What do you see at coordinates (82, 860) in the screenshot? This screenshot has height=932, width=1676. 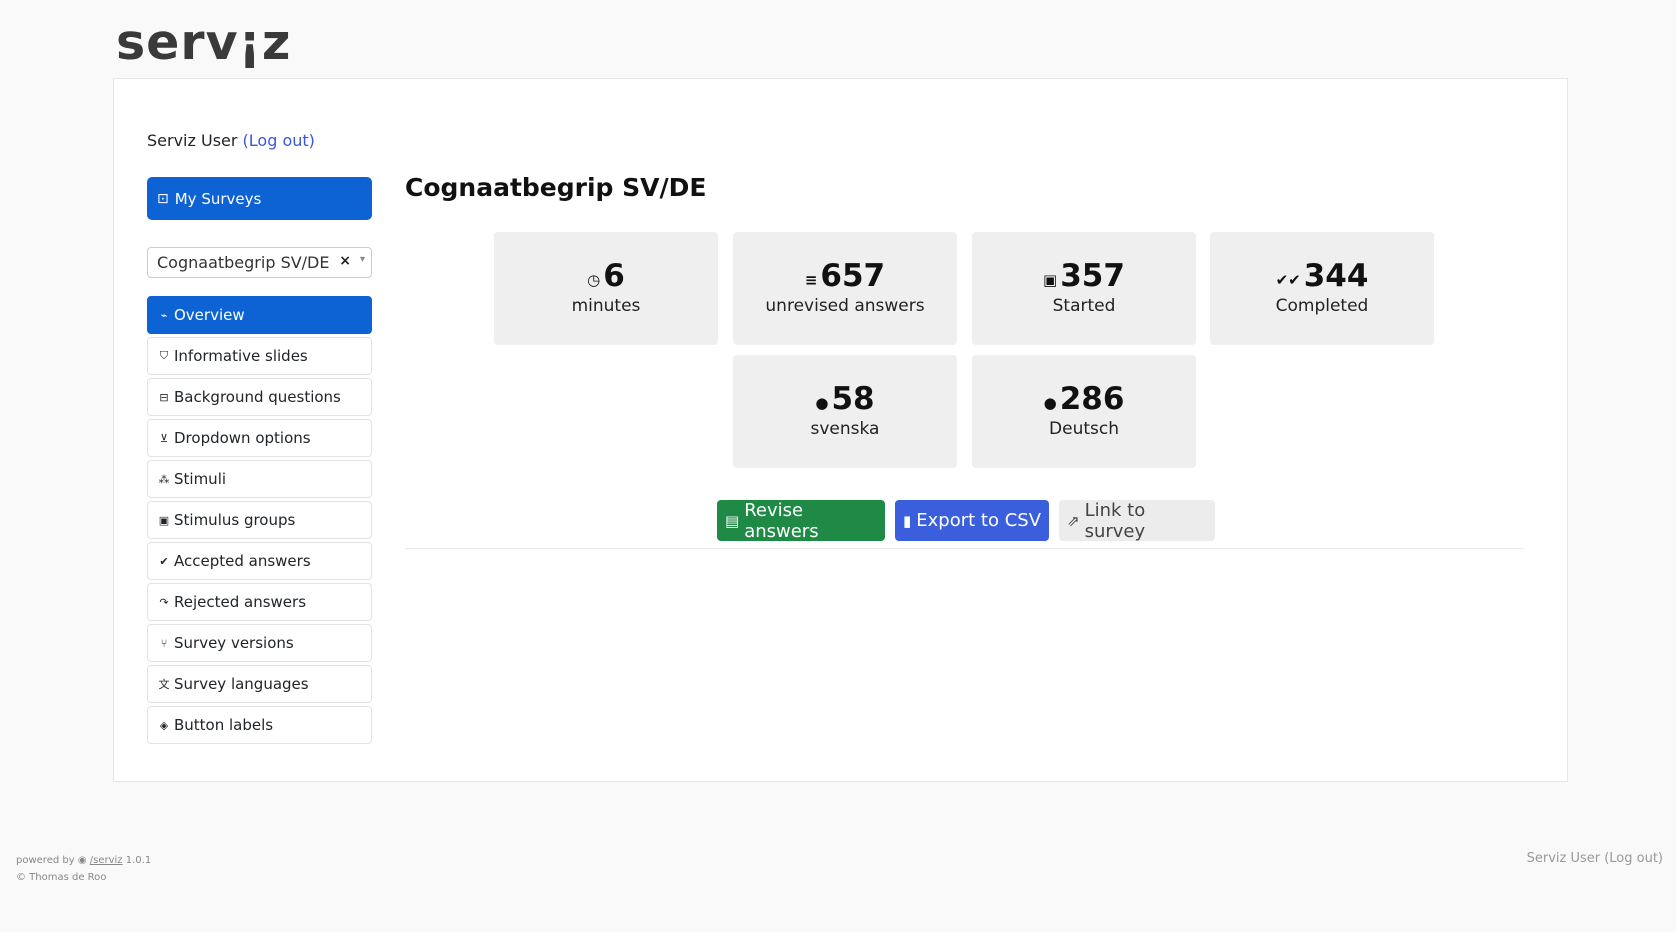 I see `github-icon: ◉` at bounding box center [82, 860].